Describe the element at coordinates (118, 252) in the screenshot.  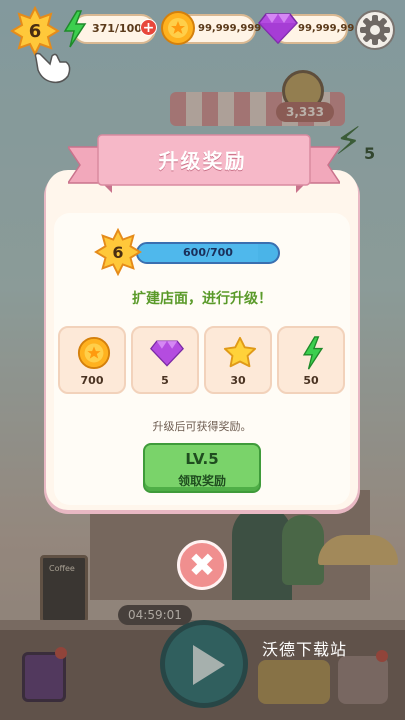
I see `dialog-level: 6` at that location.